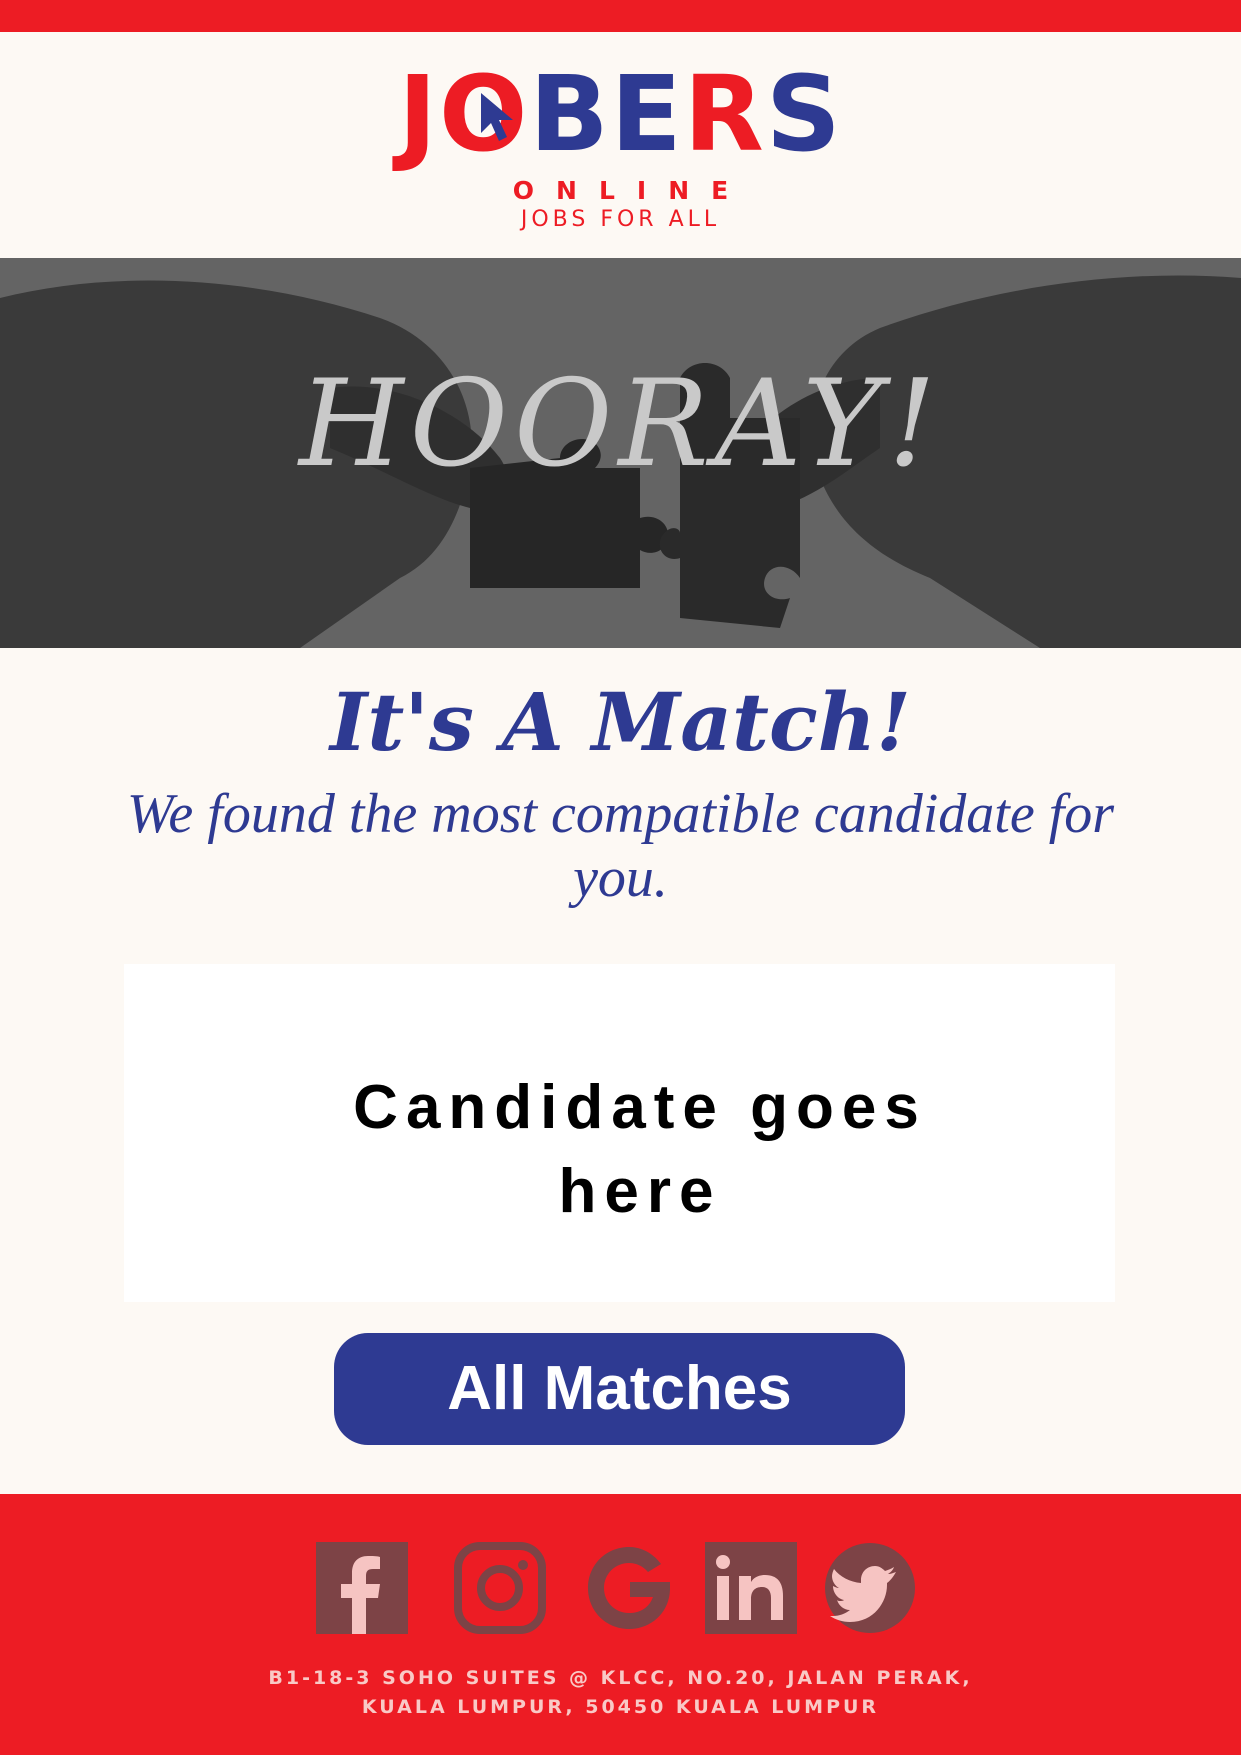  Describe the element at coordinates (640, 1107) in the screenshot. I see `candidate-line-1: Candidate goes` at that location.